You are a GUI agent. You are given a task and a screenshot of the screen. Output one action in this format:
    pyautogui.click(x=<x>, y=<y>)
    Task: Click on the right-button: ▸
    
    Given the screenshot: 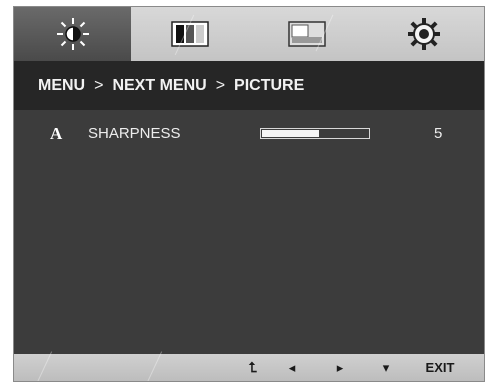 What is the action you would take?
    pyautogui.click(x=340, y=367)
    